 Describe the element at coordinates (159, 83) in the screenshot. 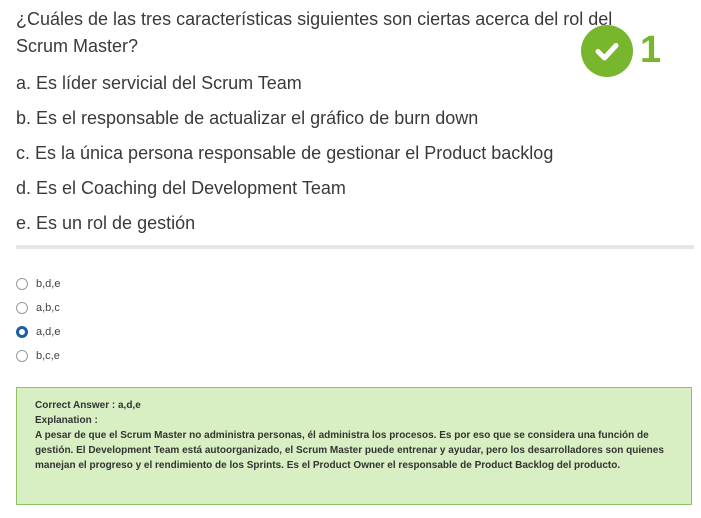

I see `statement-a: a. Es líder servicial del Scrum Team` at that location.